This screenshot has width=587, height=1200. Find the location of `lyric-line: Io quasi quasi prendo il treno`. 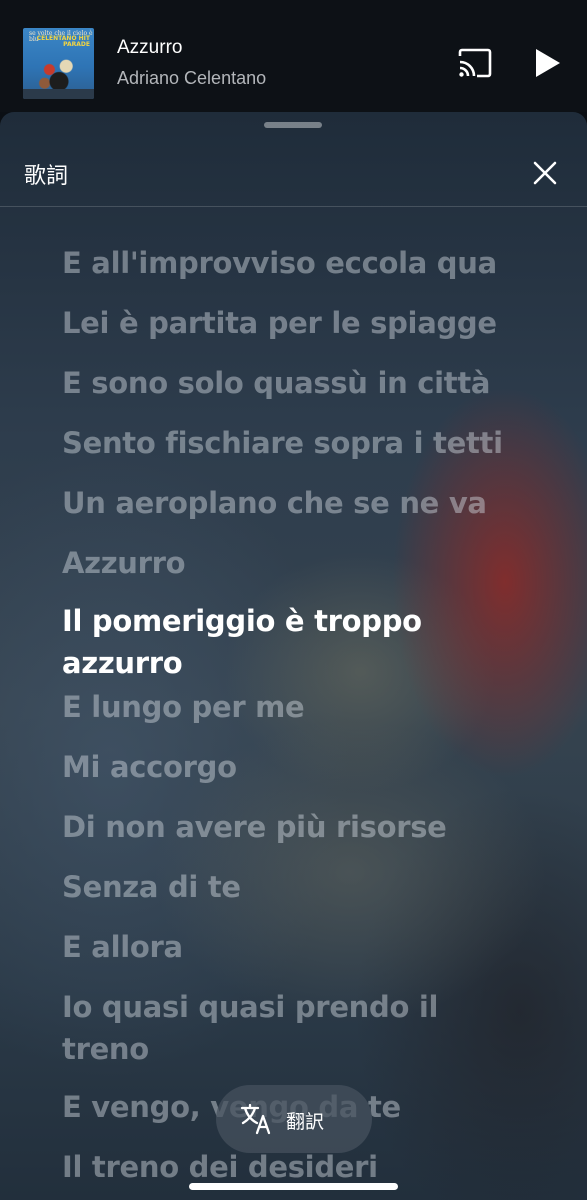

lyric-line: Io quasi quasi prendo il treno is located at coordinates (297, 1028).